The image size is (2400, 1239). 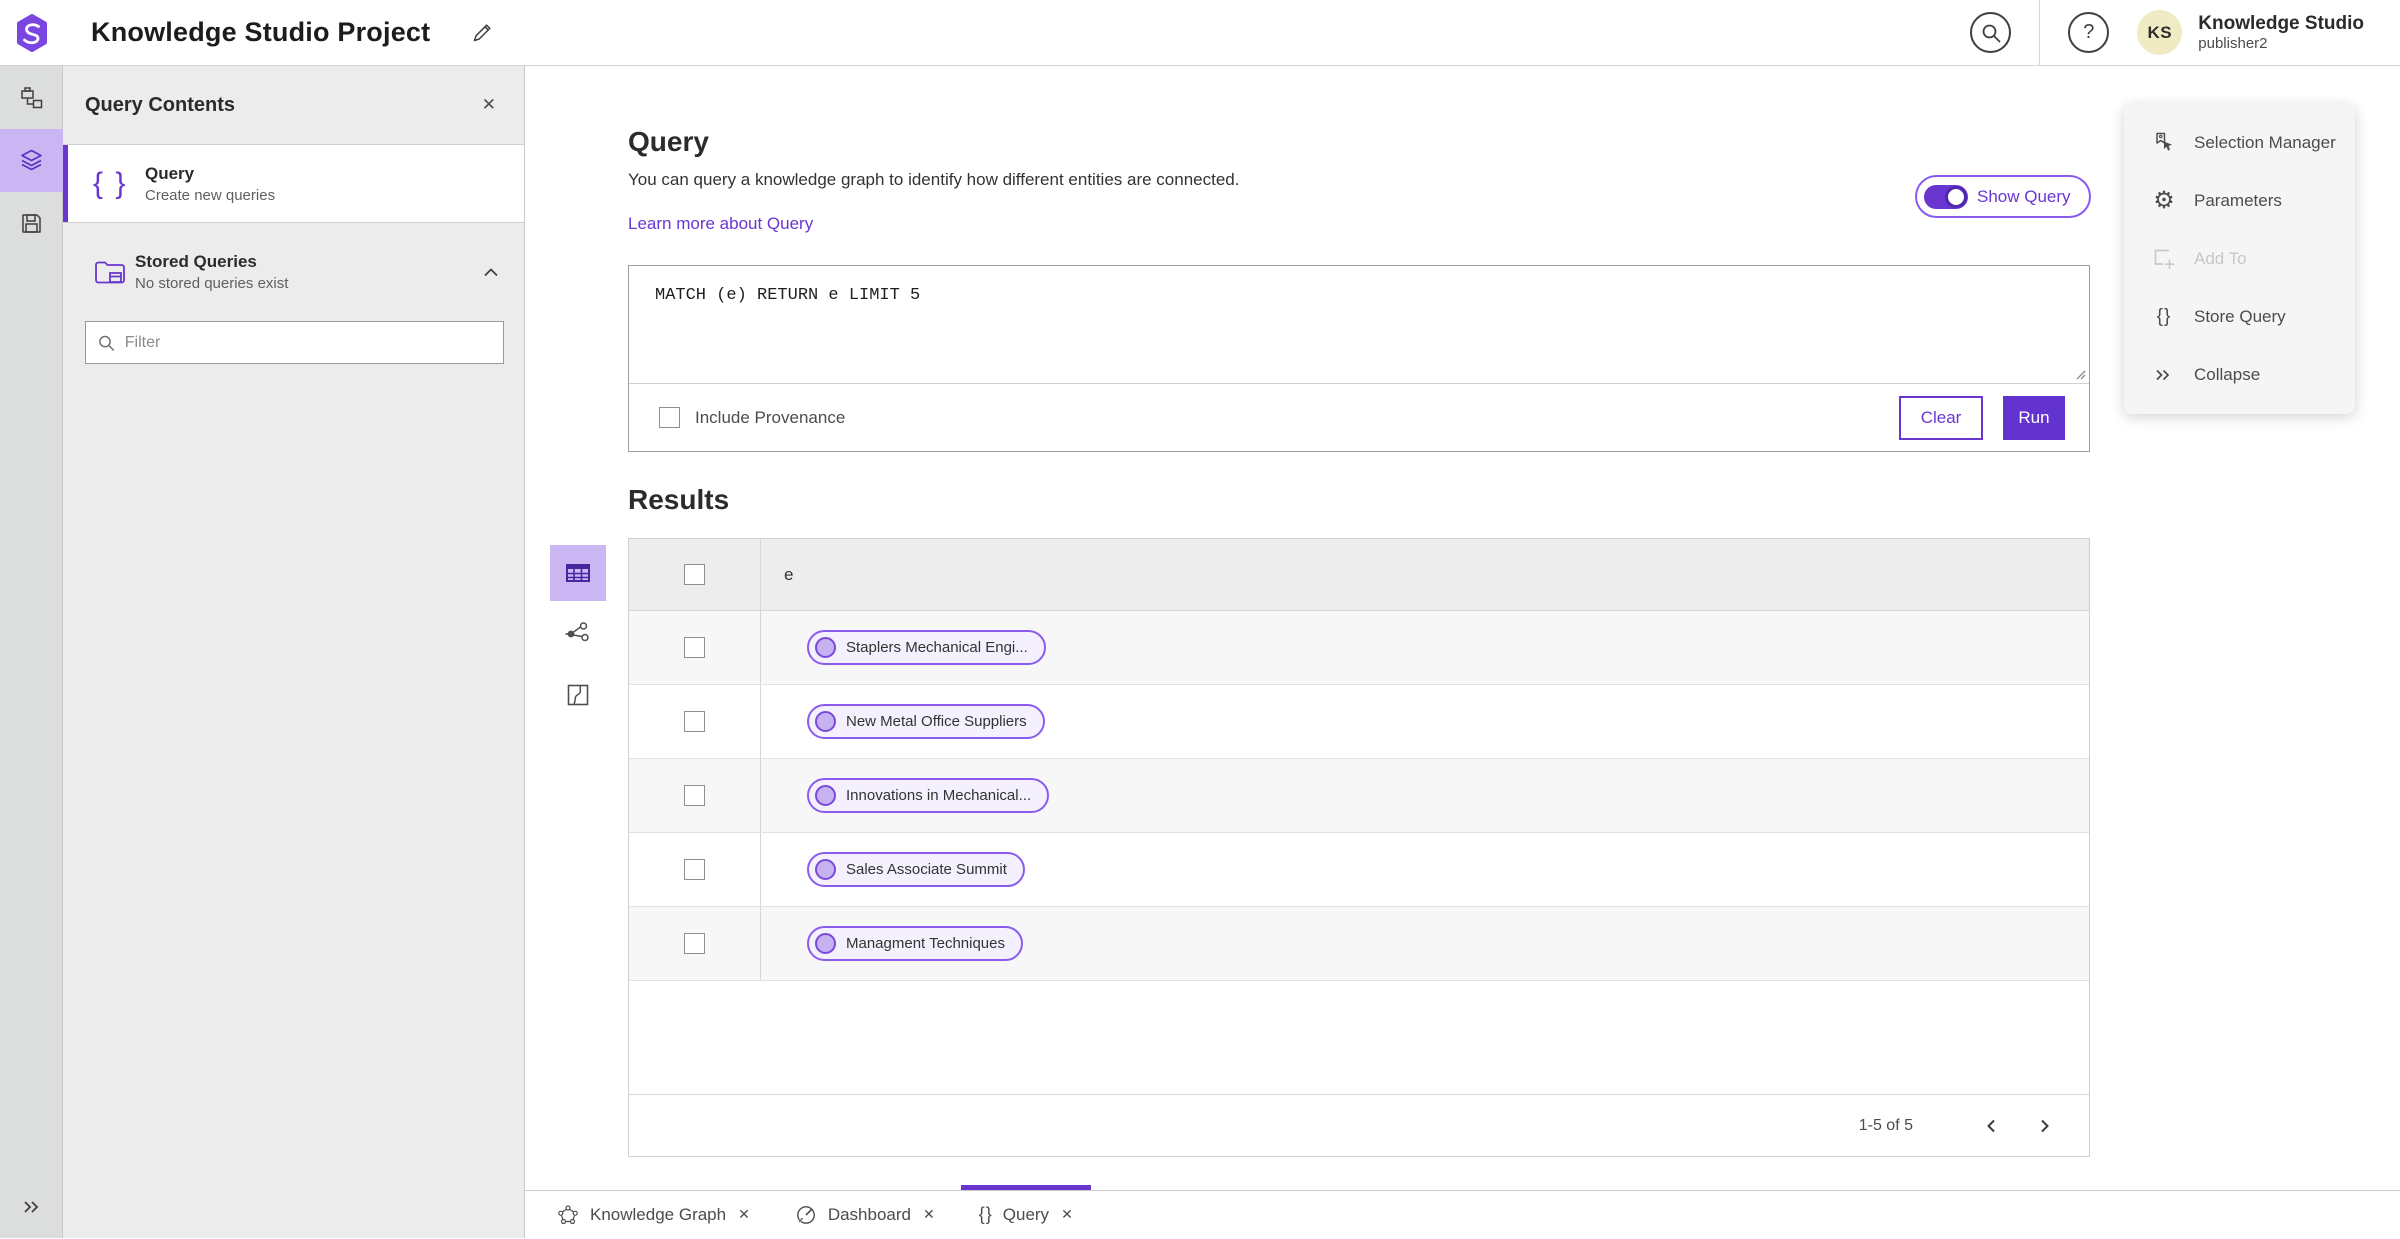 I want to click on help-icon: ?, so click(x=2089, y=32).